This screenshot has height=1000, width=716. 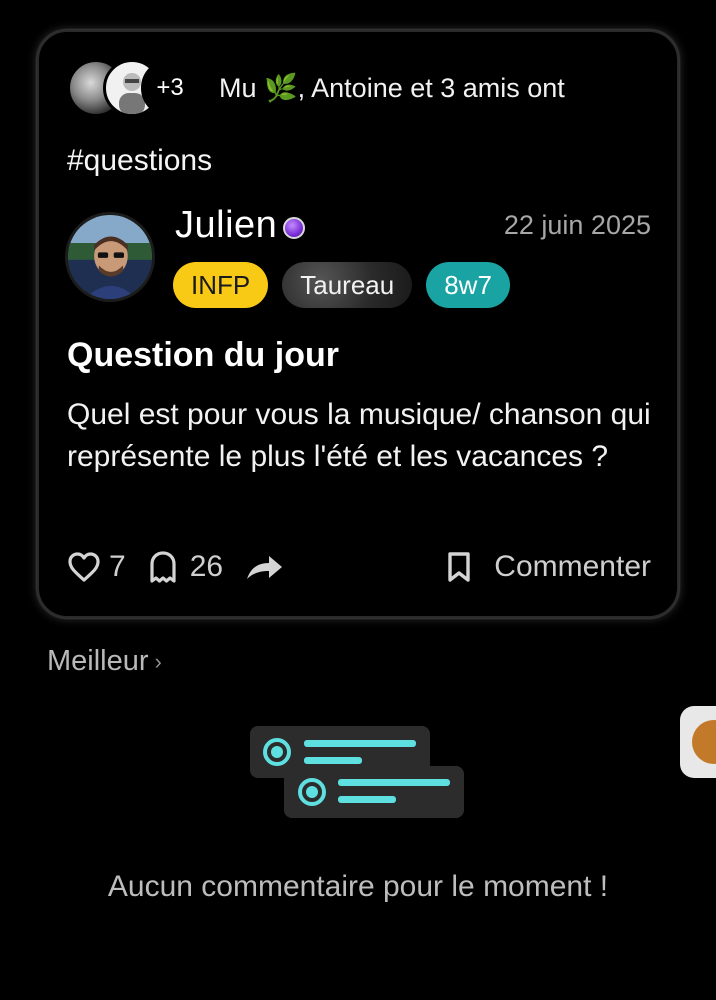 What do you see at coordinates (577, 225) in the screenshot?
I see `post-date: 22 juin 2025` at bounding box center [577, 225].